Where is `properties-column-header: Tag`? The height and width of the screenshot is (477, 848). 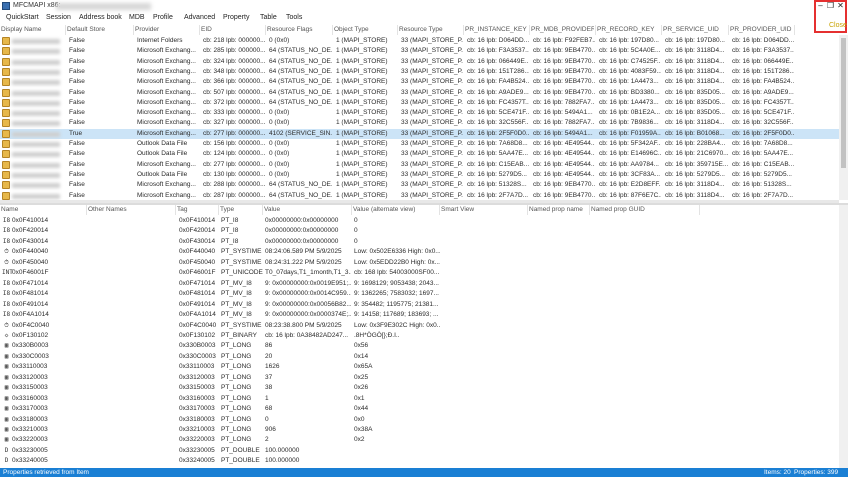 properties-column-header: Tag is located at coordinates (196, 210).